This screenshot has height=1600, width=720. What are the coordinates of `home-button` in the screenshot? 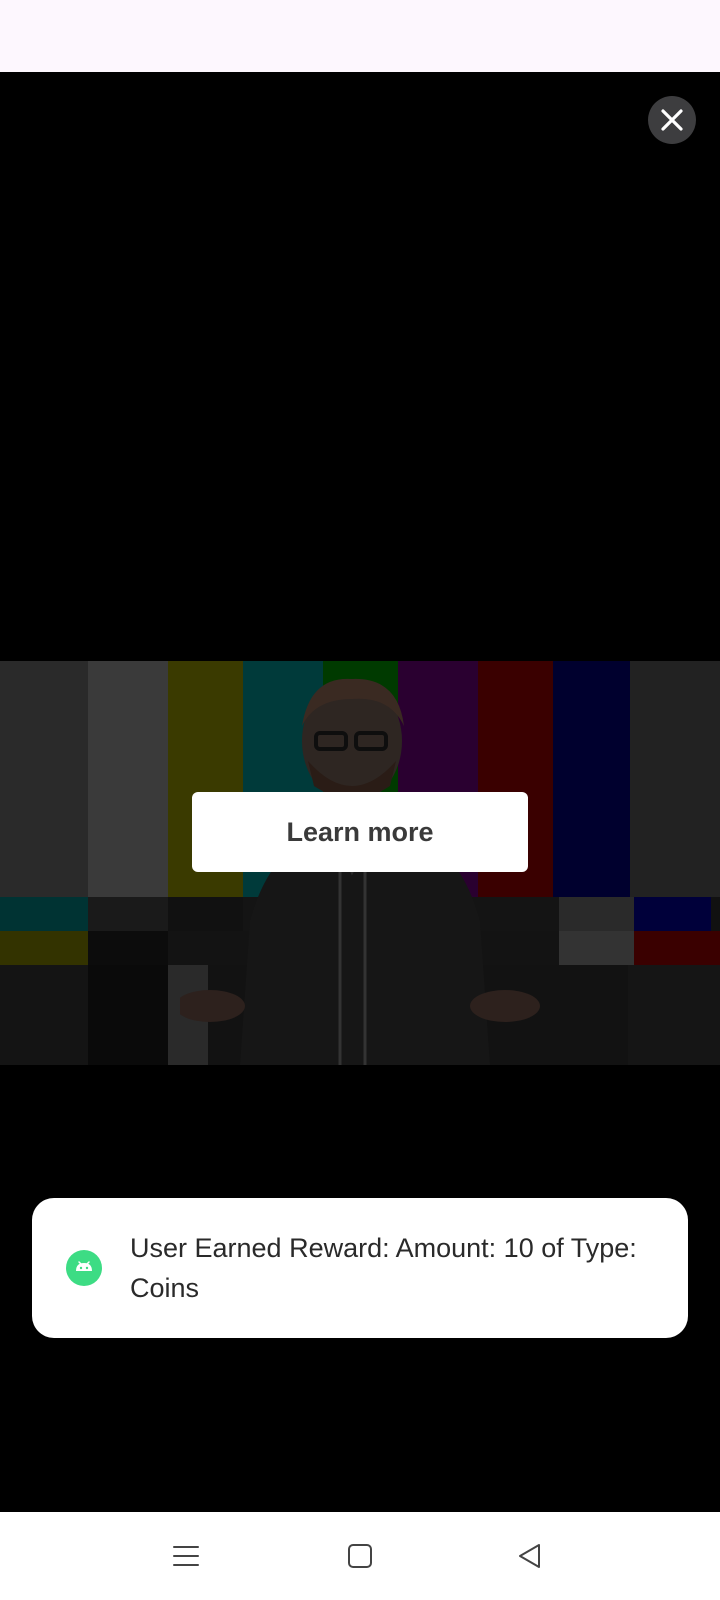 It's located at (360, 1556).